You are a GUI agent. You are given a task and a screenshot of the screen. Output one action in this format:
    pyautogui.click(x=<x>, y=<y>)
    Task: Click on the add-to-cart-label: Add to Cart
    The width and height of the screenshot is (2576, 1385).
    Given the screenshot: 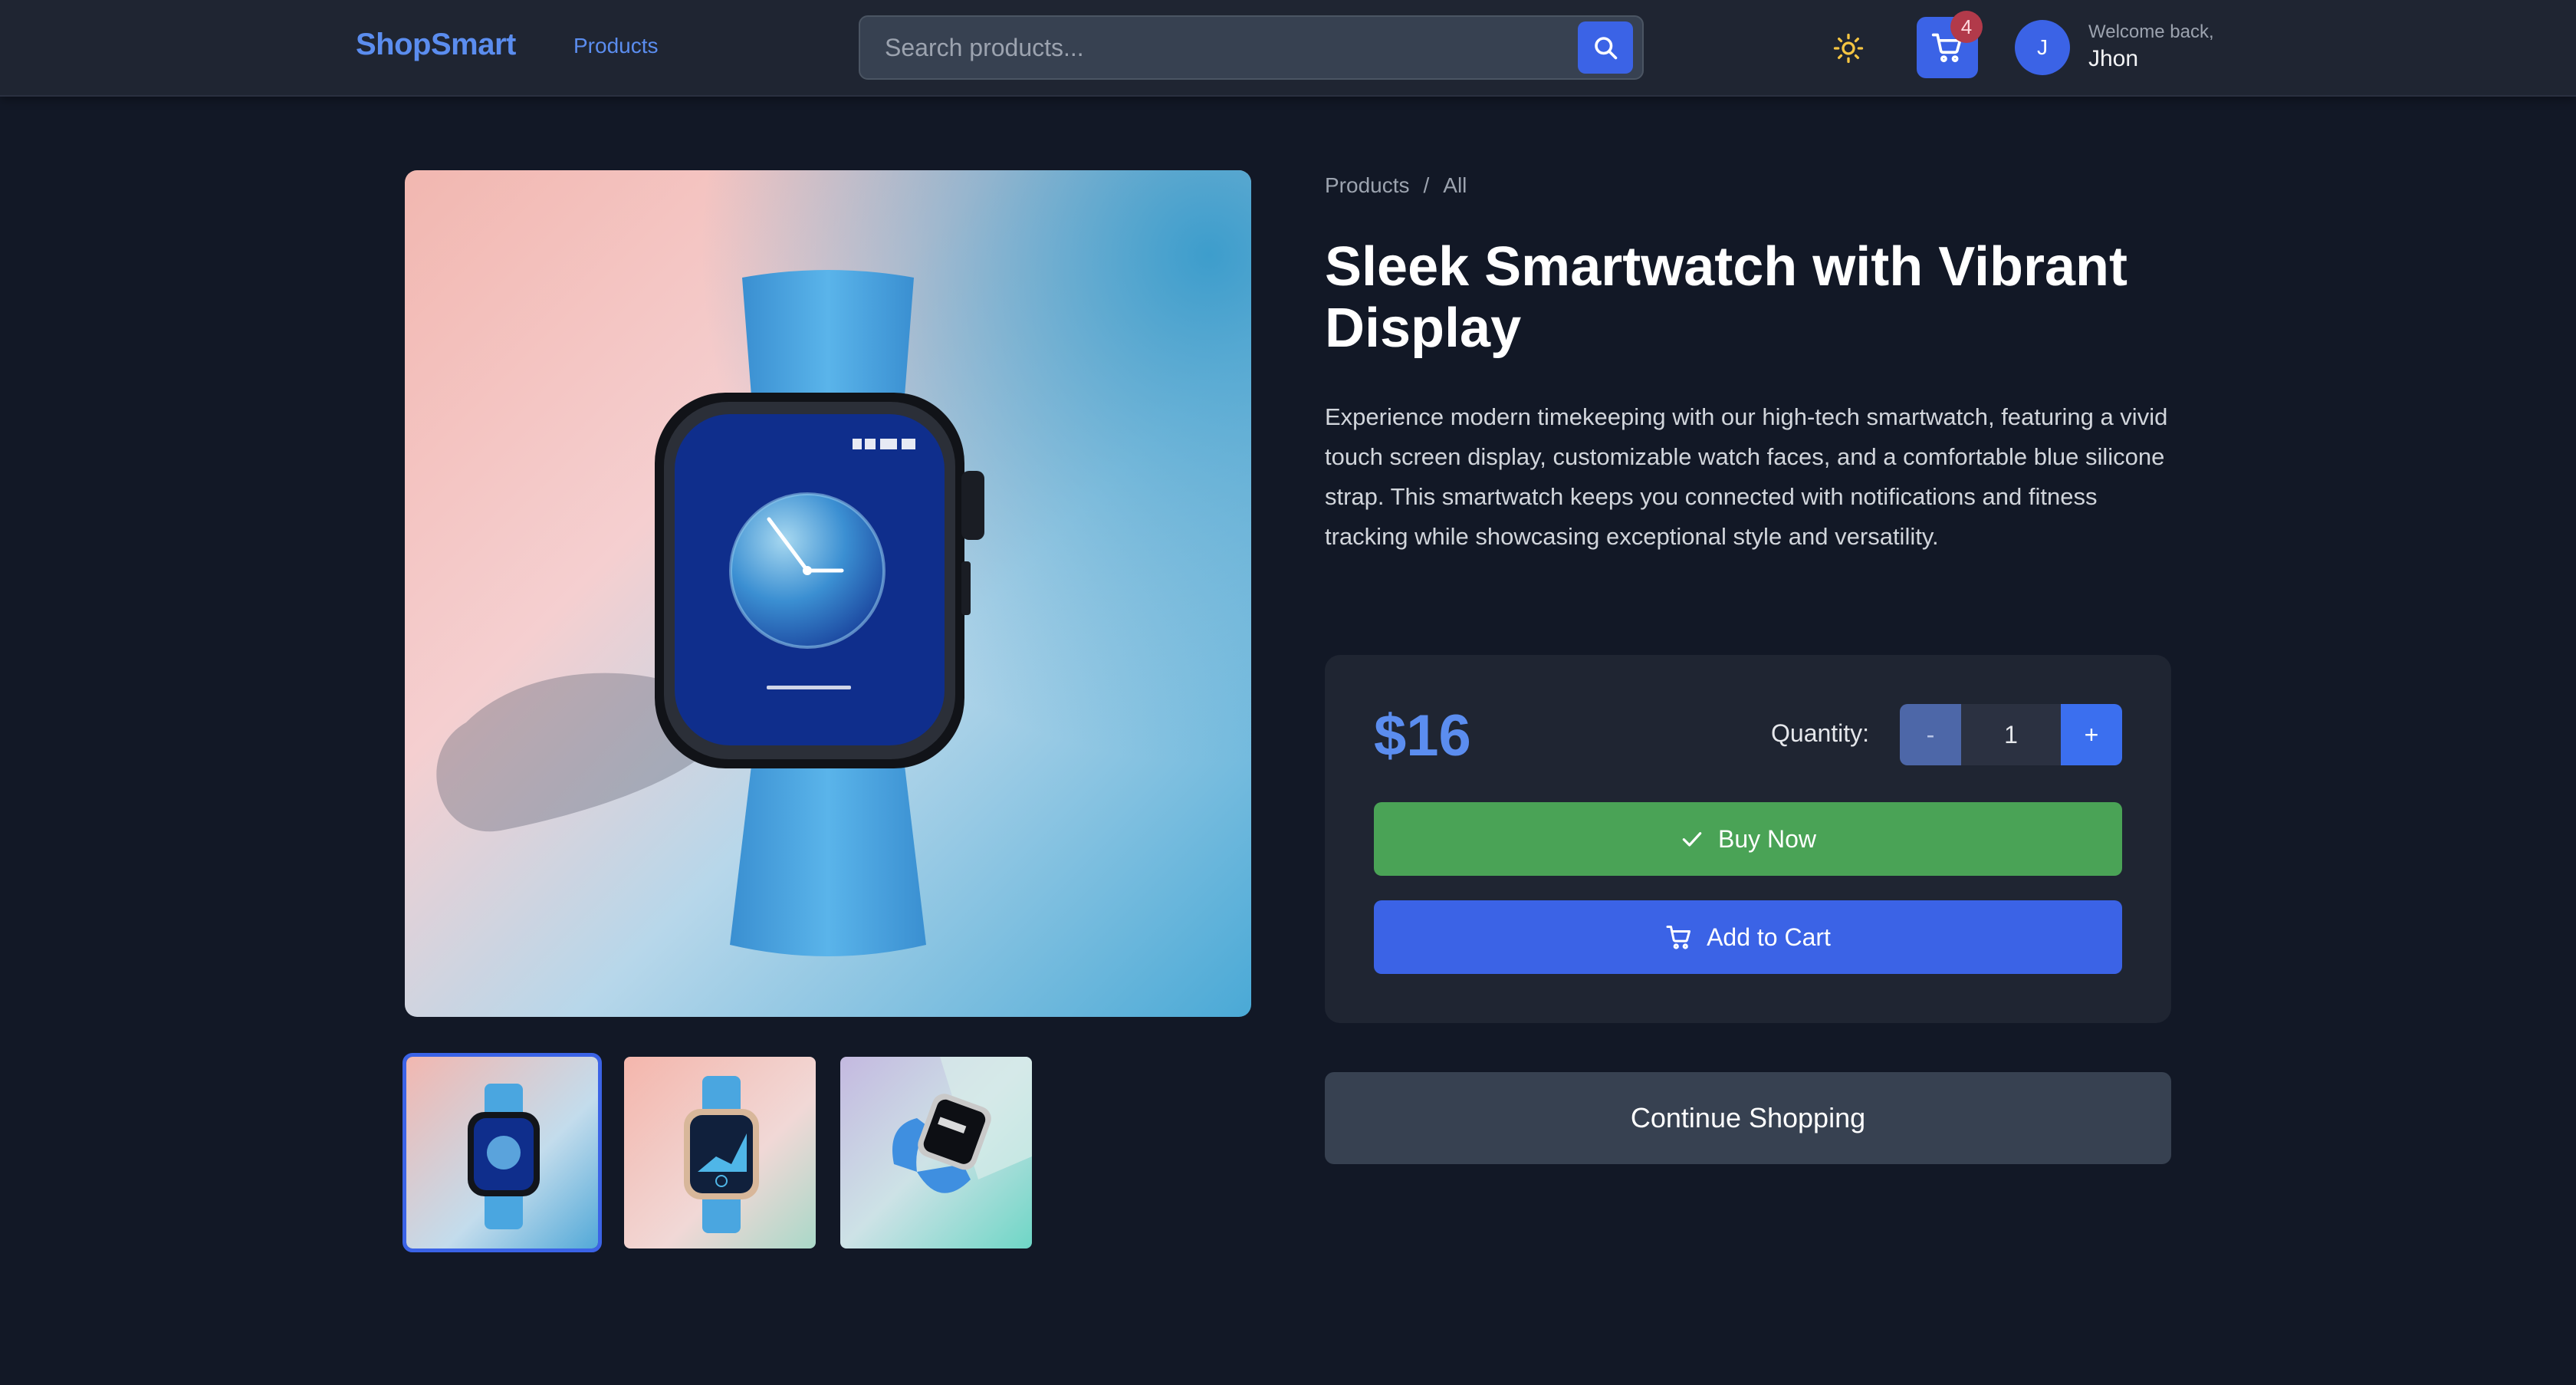 What is the action you would take?
    pyautogui.click(x=1769, y=937)
    